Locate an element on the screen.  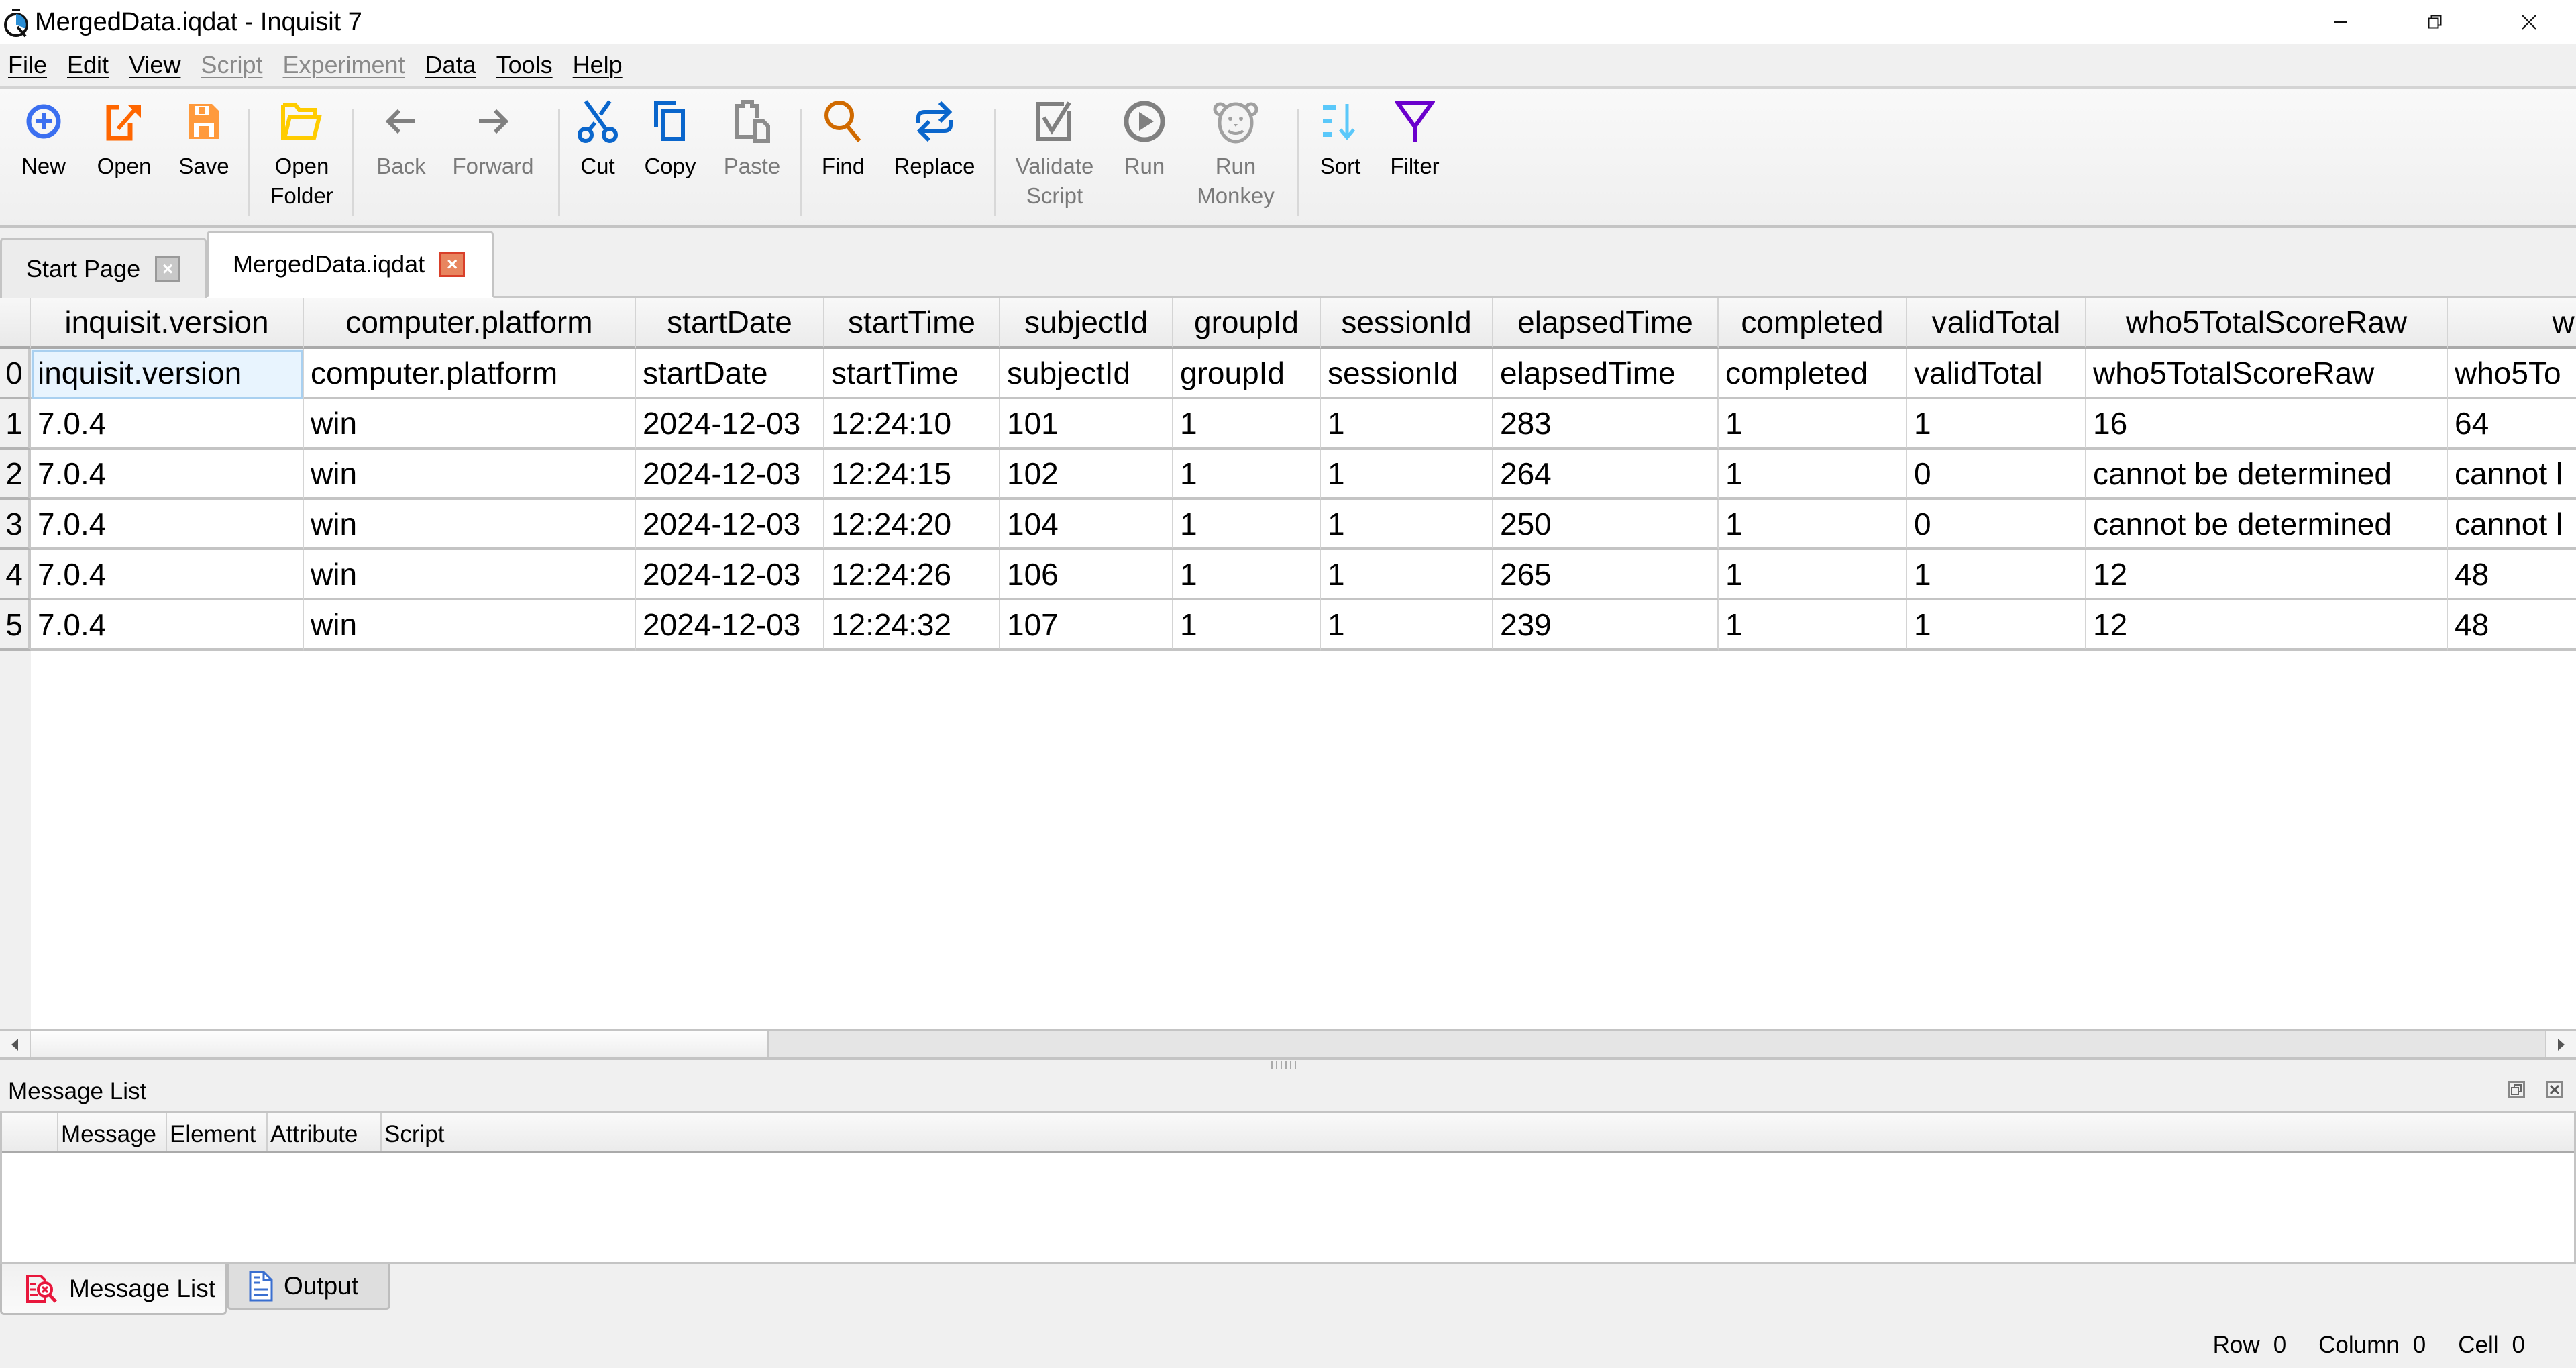
column-header-message: Message is located at coordinates (112, 1132).